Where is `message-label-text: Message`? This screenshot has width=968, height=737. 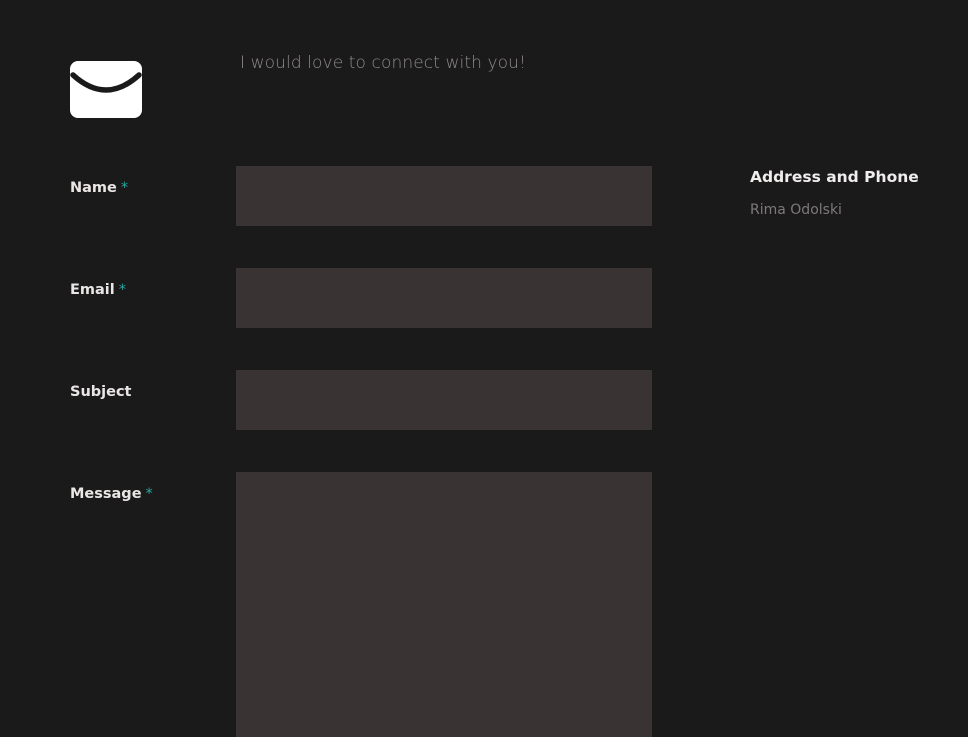 message-label-text: Message is located at coordinates (106, 494).